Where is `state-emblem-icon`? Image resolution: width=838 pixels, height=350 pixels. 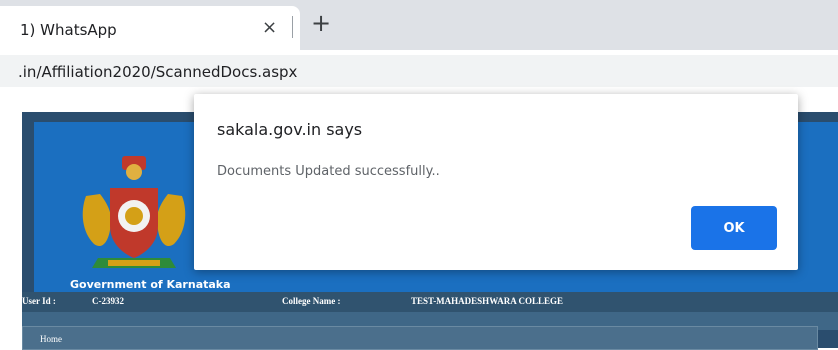
state-emblem-icon is located at coordinates (134, 212).